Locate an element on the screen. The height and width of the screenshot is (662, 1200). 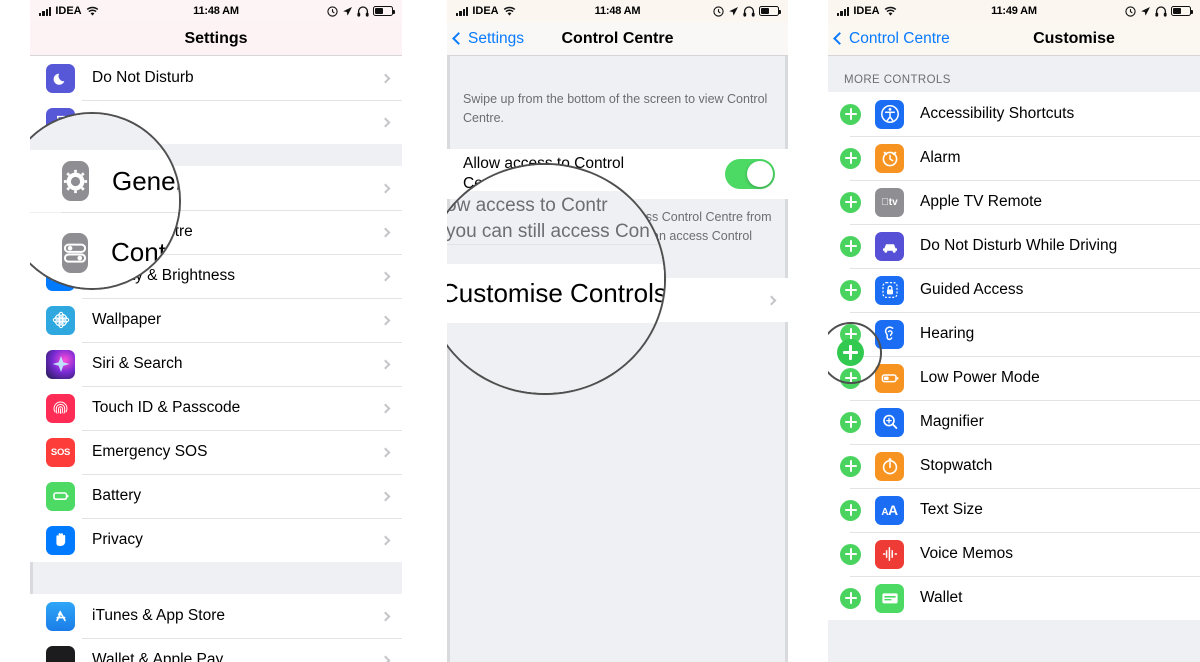
control-row-hearing: Hearing is located at coordinates (1014, 334).